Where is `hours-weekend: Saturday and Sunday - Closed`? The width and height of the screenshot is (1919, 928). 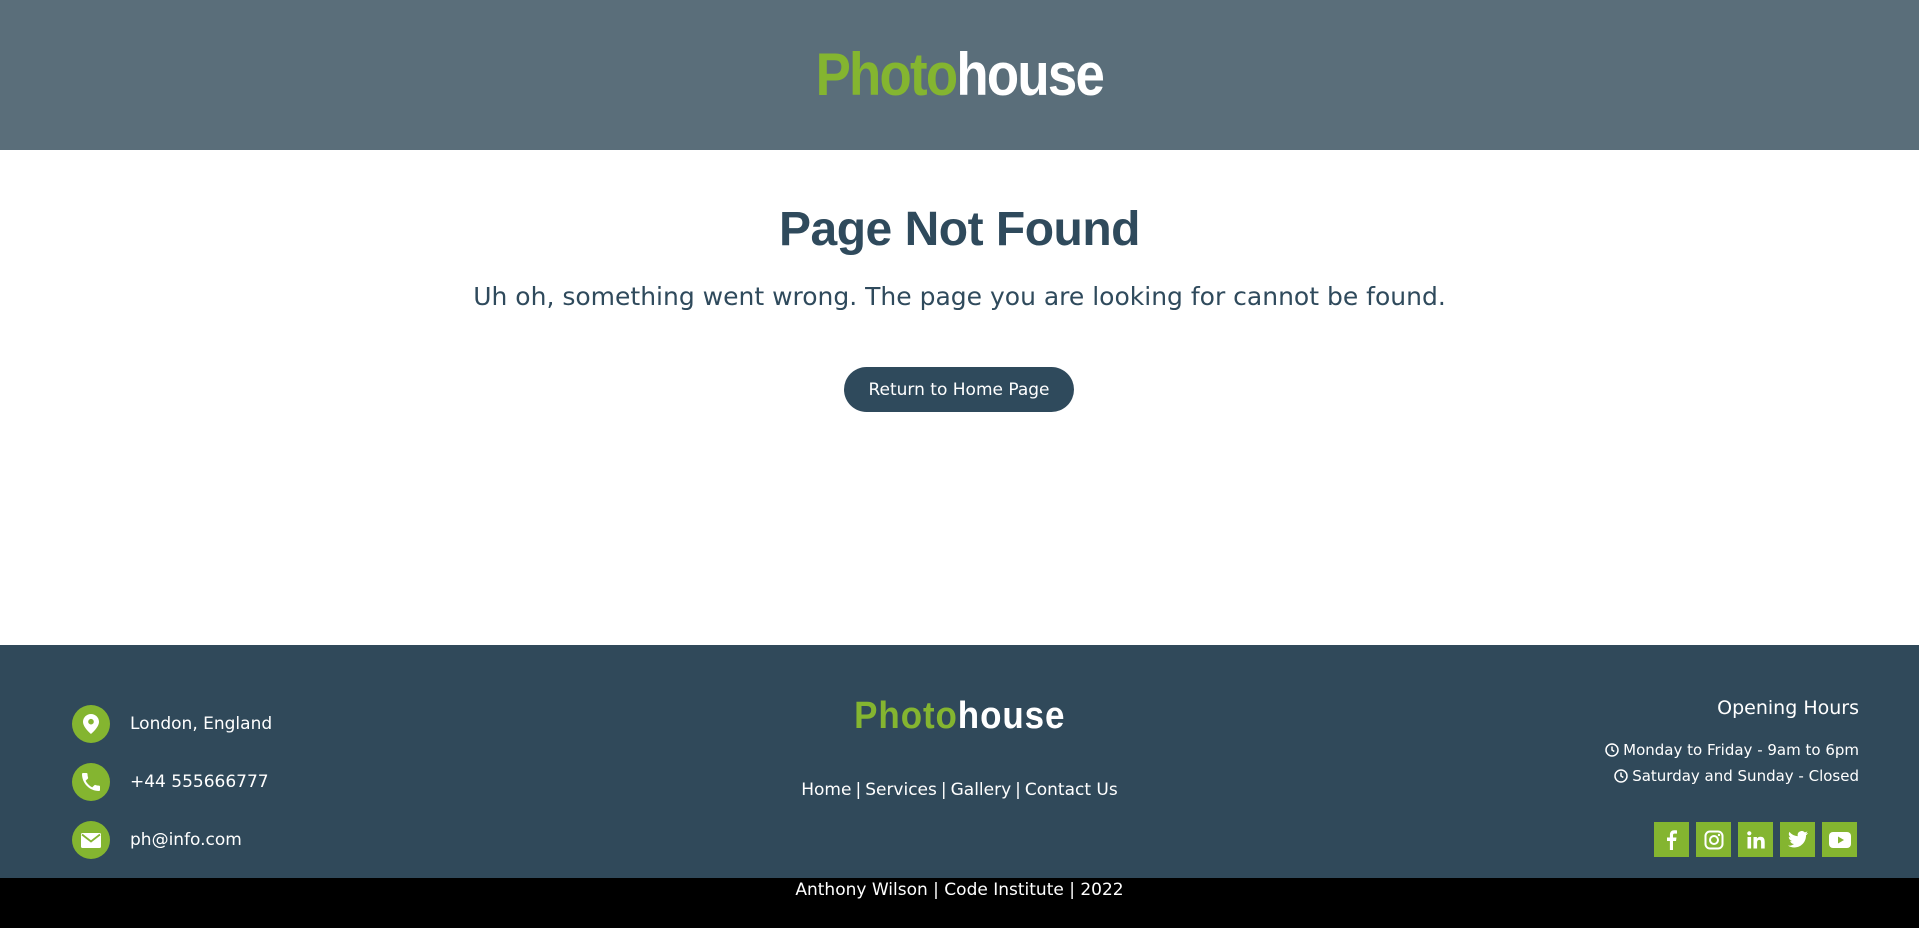 hours-weekend: Saturday and Sunday - Closed is located at coordinates (1732, 776).